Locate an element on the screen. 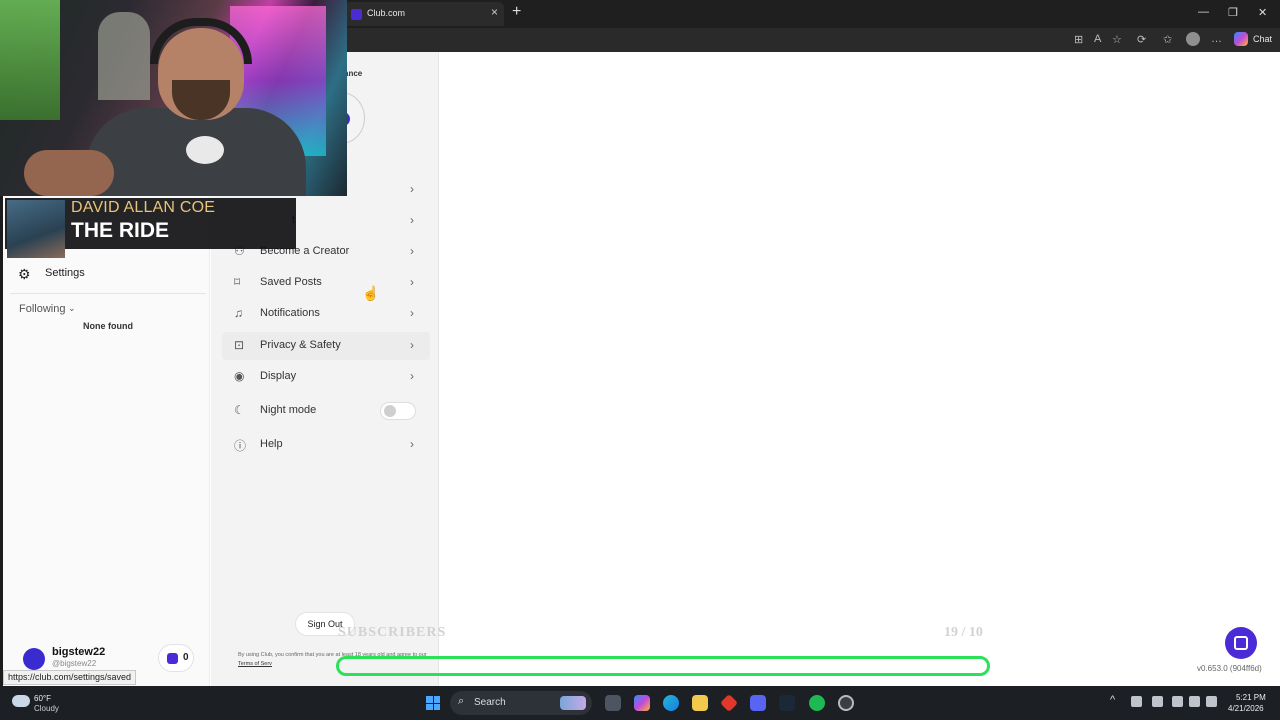 The image size is (1280, 720). settings-item-label: Night mode is located at coordinates (288, 410).